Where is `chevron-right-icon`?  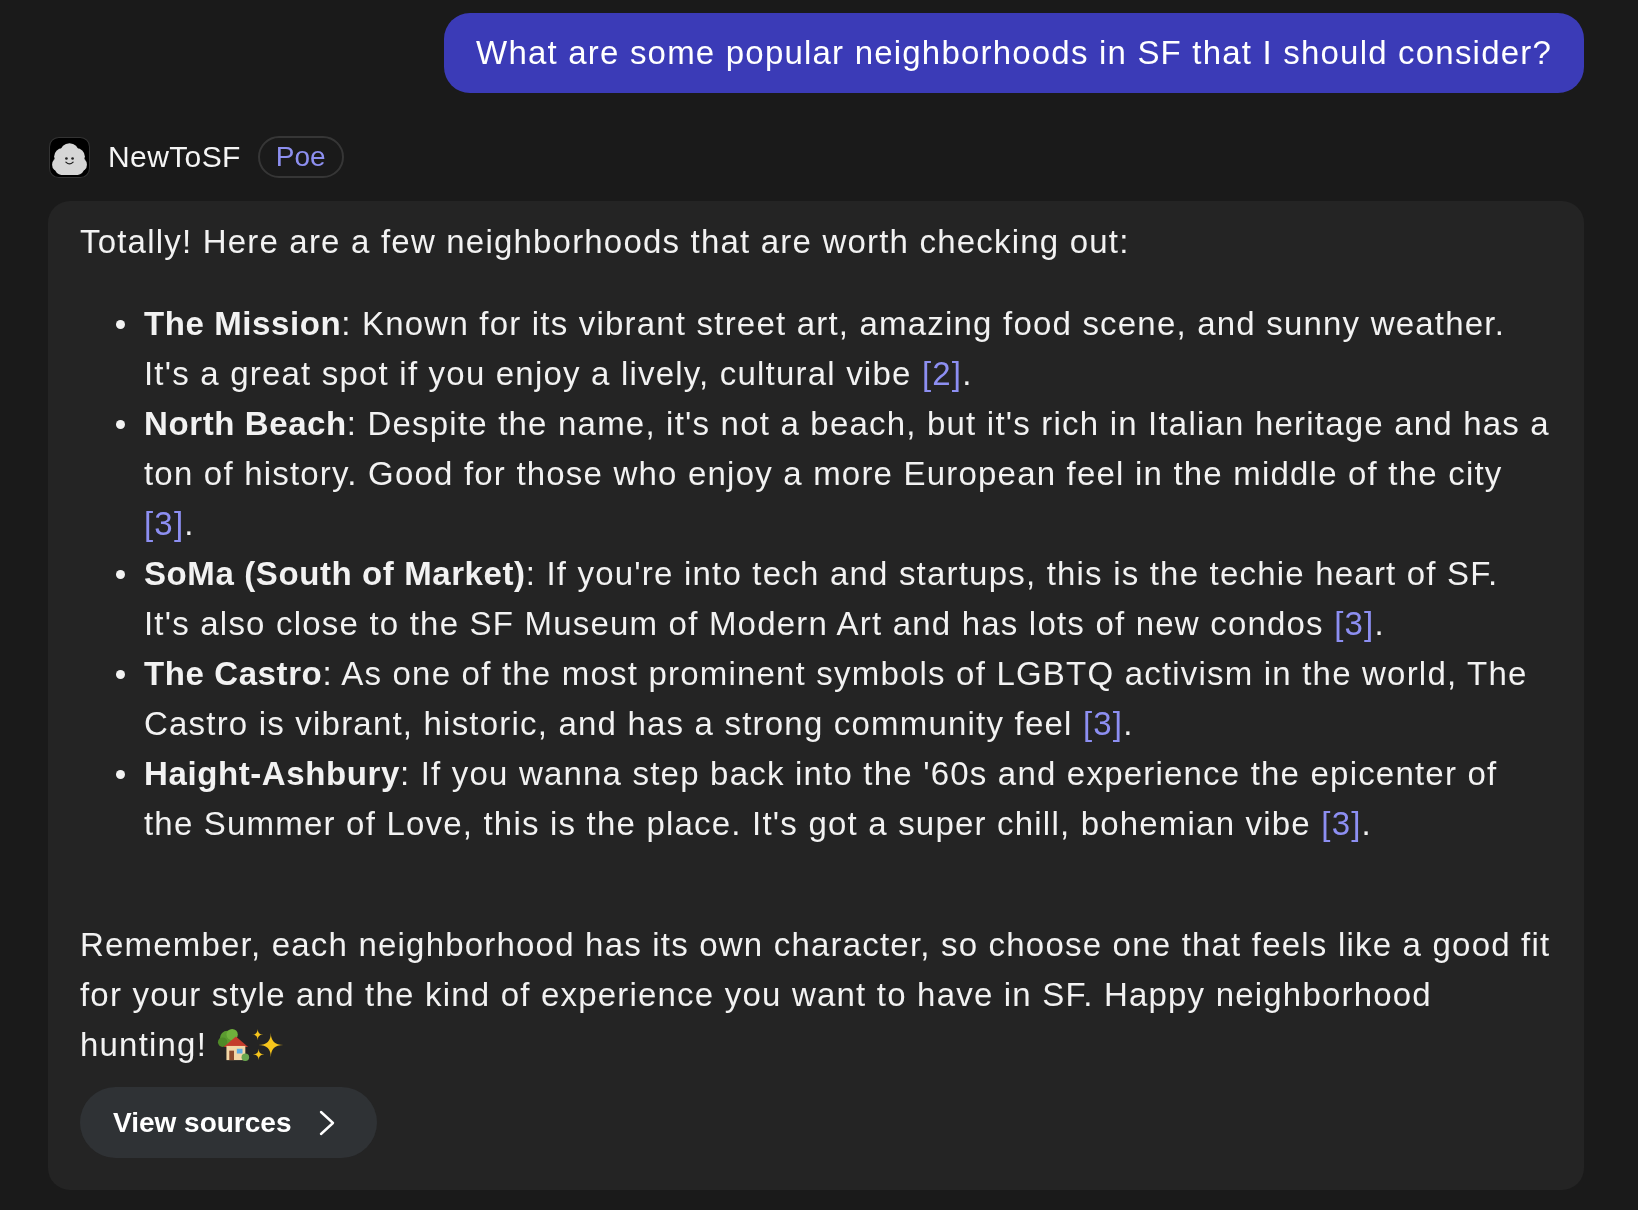
chevron-right-icon is located at coordinates (327, 1122).